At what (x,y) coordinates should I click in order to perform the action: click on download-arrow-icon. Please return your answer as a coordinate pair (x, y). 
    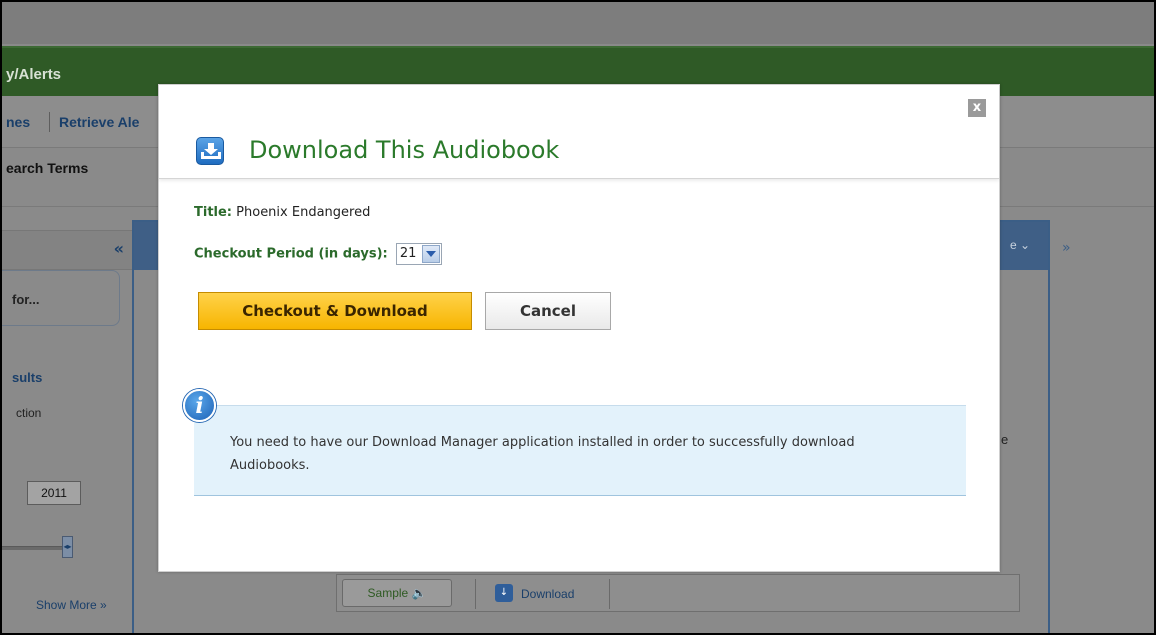
    Looking at the image, I should click on (210, 151).